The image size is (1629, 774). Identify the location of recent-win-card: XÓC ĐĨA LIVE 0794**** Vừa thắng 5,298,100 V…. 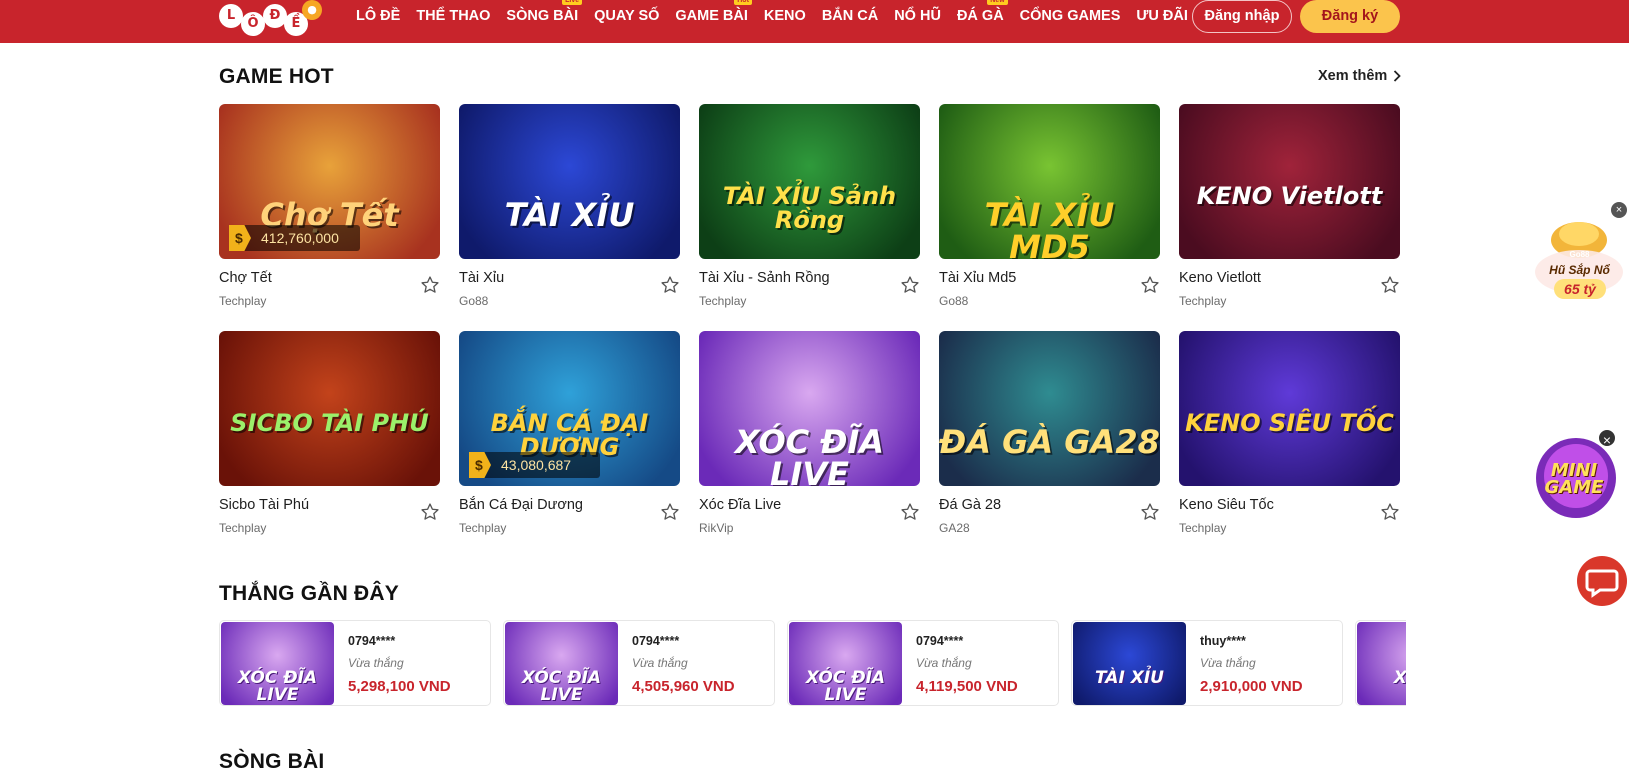
(355, 663).